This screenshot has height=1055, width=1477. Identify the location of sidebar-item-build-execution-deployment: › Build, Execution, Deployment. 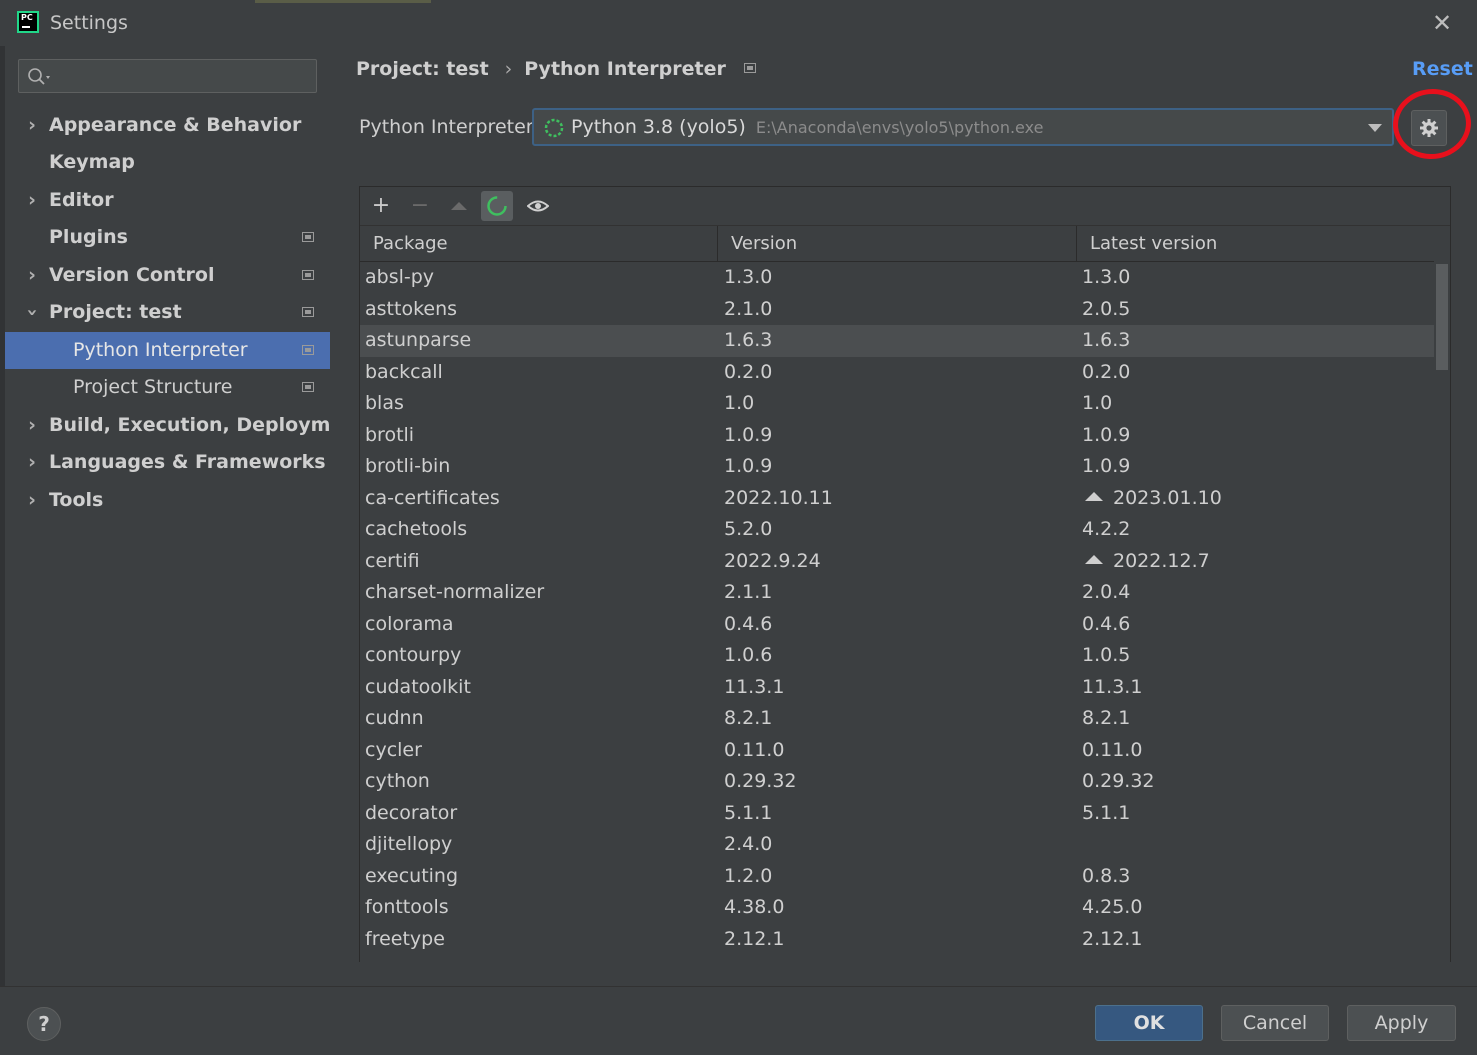
(185, 425).